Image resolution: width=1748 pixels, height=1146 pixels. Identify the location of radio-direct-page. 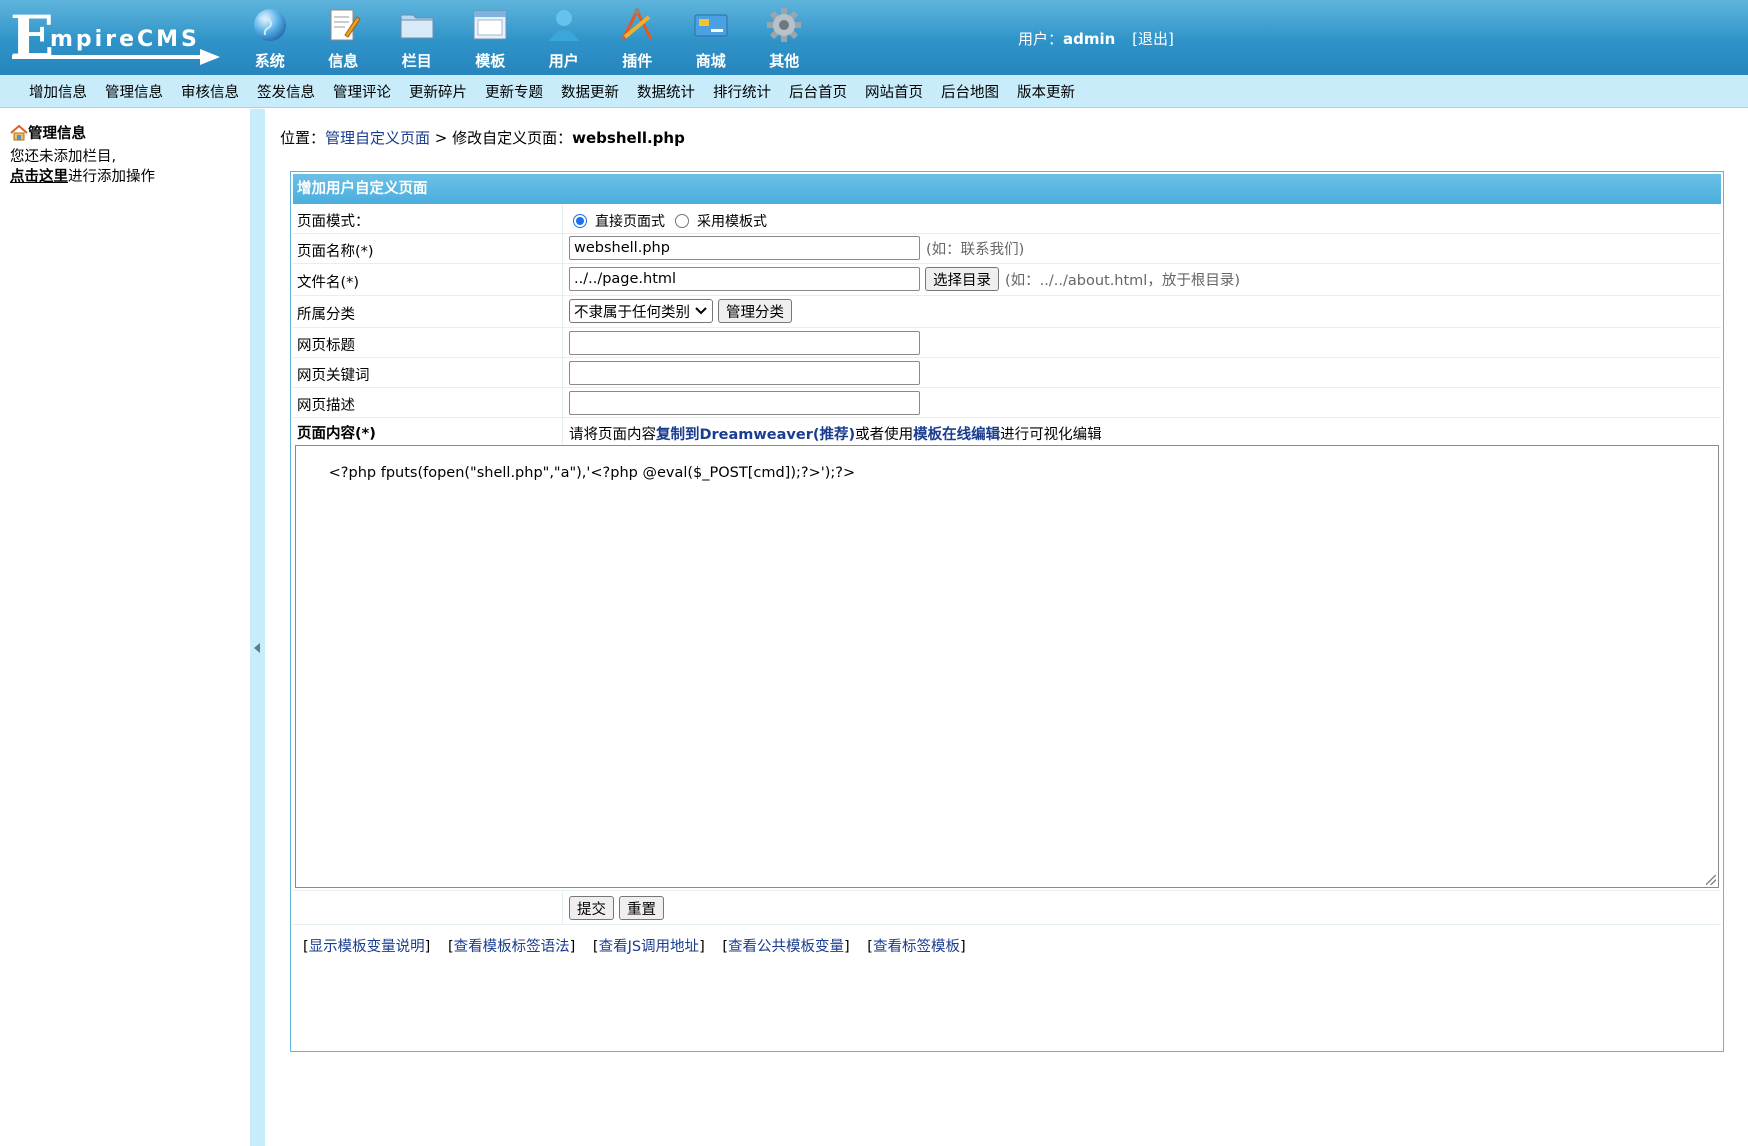
(580, 221).